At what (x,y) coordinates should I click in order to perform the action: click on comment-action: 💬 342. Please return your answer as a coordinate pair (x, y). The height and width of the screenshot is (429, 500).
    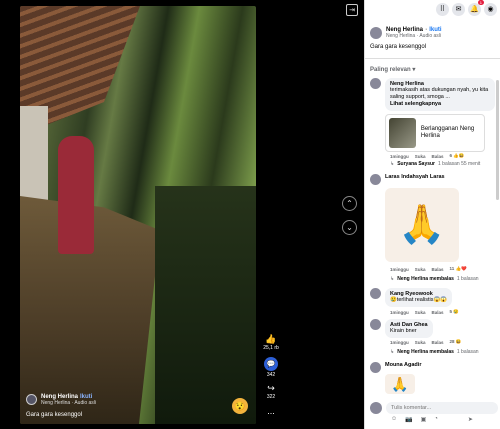
    Looking at the image, I should click on (271, 367).